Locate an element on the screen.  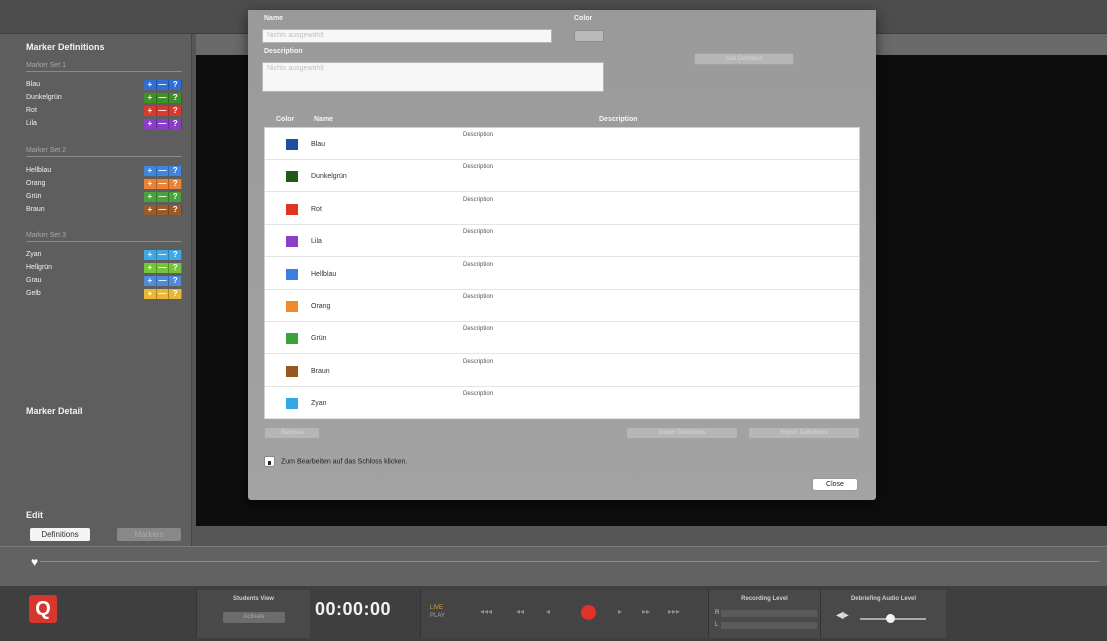
marker-row: Gelb + —? is located at coordinates (105, 294).